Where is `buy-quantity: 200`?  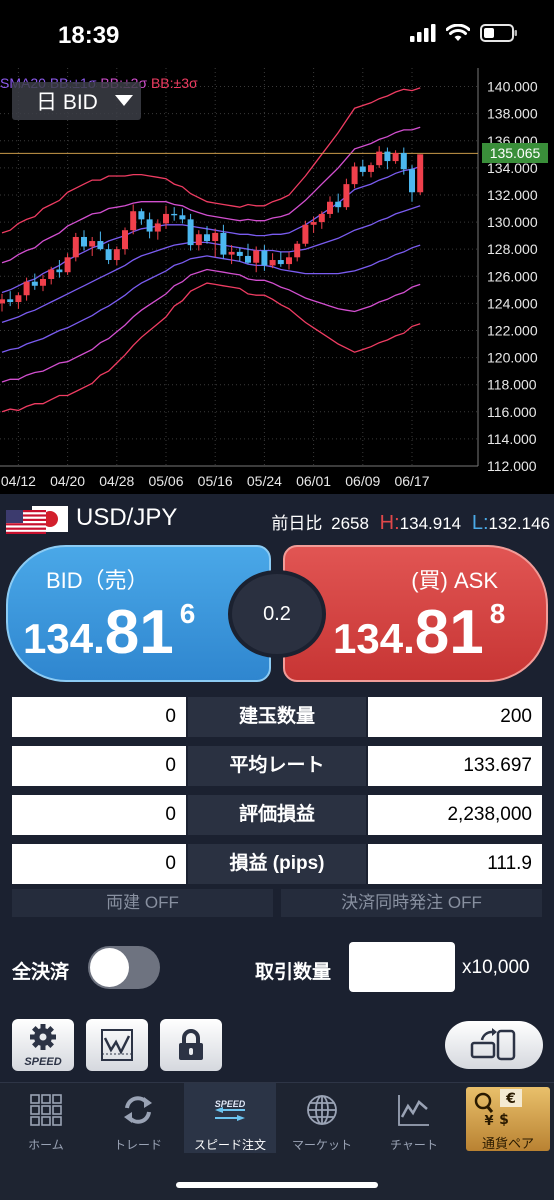 buy-quantity: 200 is located at coordinates (455, 717).